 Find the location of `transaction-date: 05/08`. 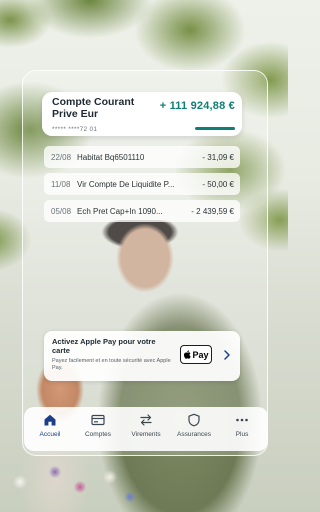

transaction-date: 05/08 is located at coordinates (61, 211).